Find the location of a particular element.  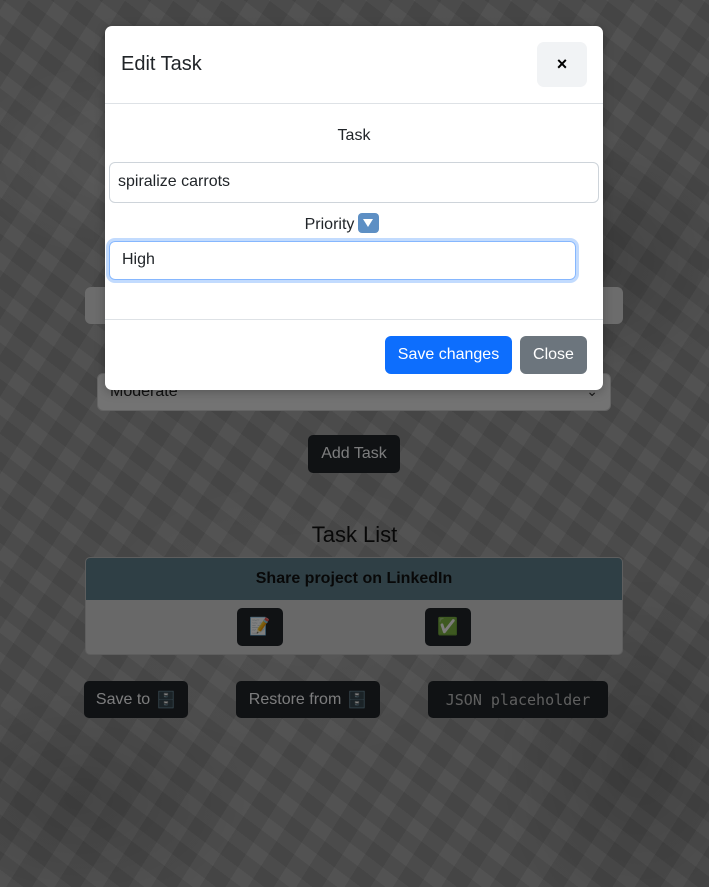

close-icon-button: × is located at coordinates (562, 64).